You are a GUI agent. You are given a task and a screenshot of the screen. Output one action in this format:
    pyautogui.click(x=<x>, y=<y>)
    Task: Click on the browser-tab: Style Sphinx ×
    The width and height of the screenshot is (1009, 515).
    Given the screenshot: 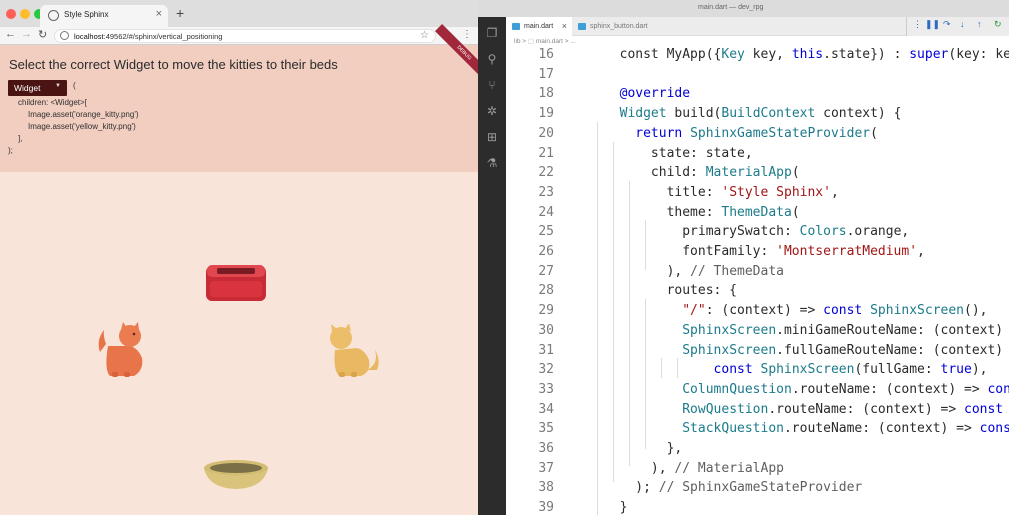 What is the action you would take?
    pyautogui.click(x=104, y=16)
    